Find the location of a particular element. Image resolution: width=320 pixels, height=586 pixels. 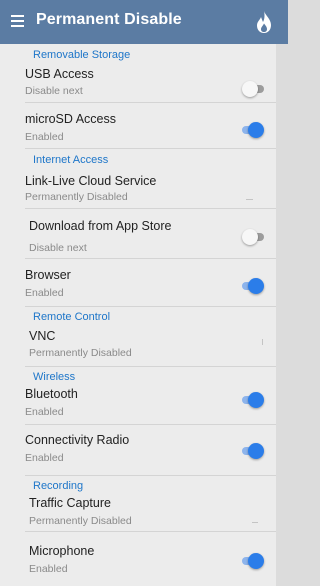

section-header-wireless: Wireless is located at coordinates (54, 377).